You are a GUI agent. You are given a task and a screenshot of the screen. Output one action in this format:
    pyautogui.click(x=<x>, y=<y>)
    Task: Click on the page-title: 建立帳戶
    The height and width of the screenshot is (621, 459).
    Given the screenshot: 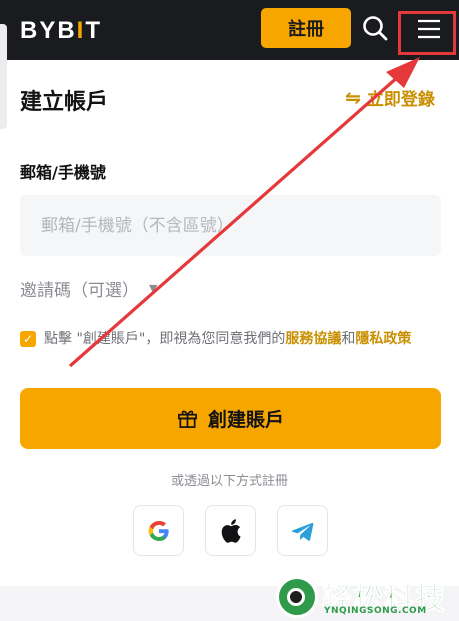 What is the action you would take?
    pyautogui.click(x=64, y=102)
    